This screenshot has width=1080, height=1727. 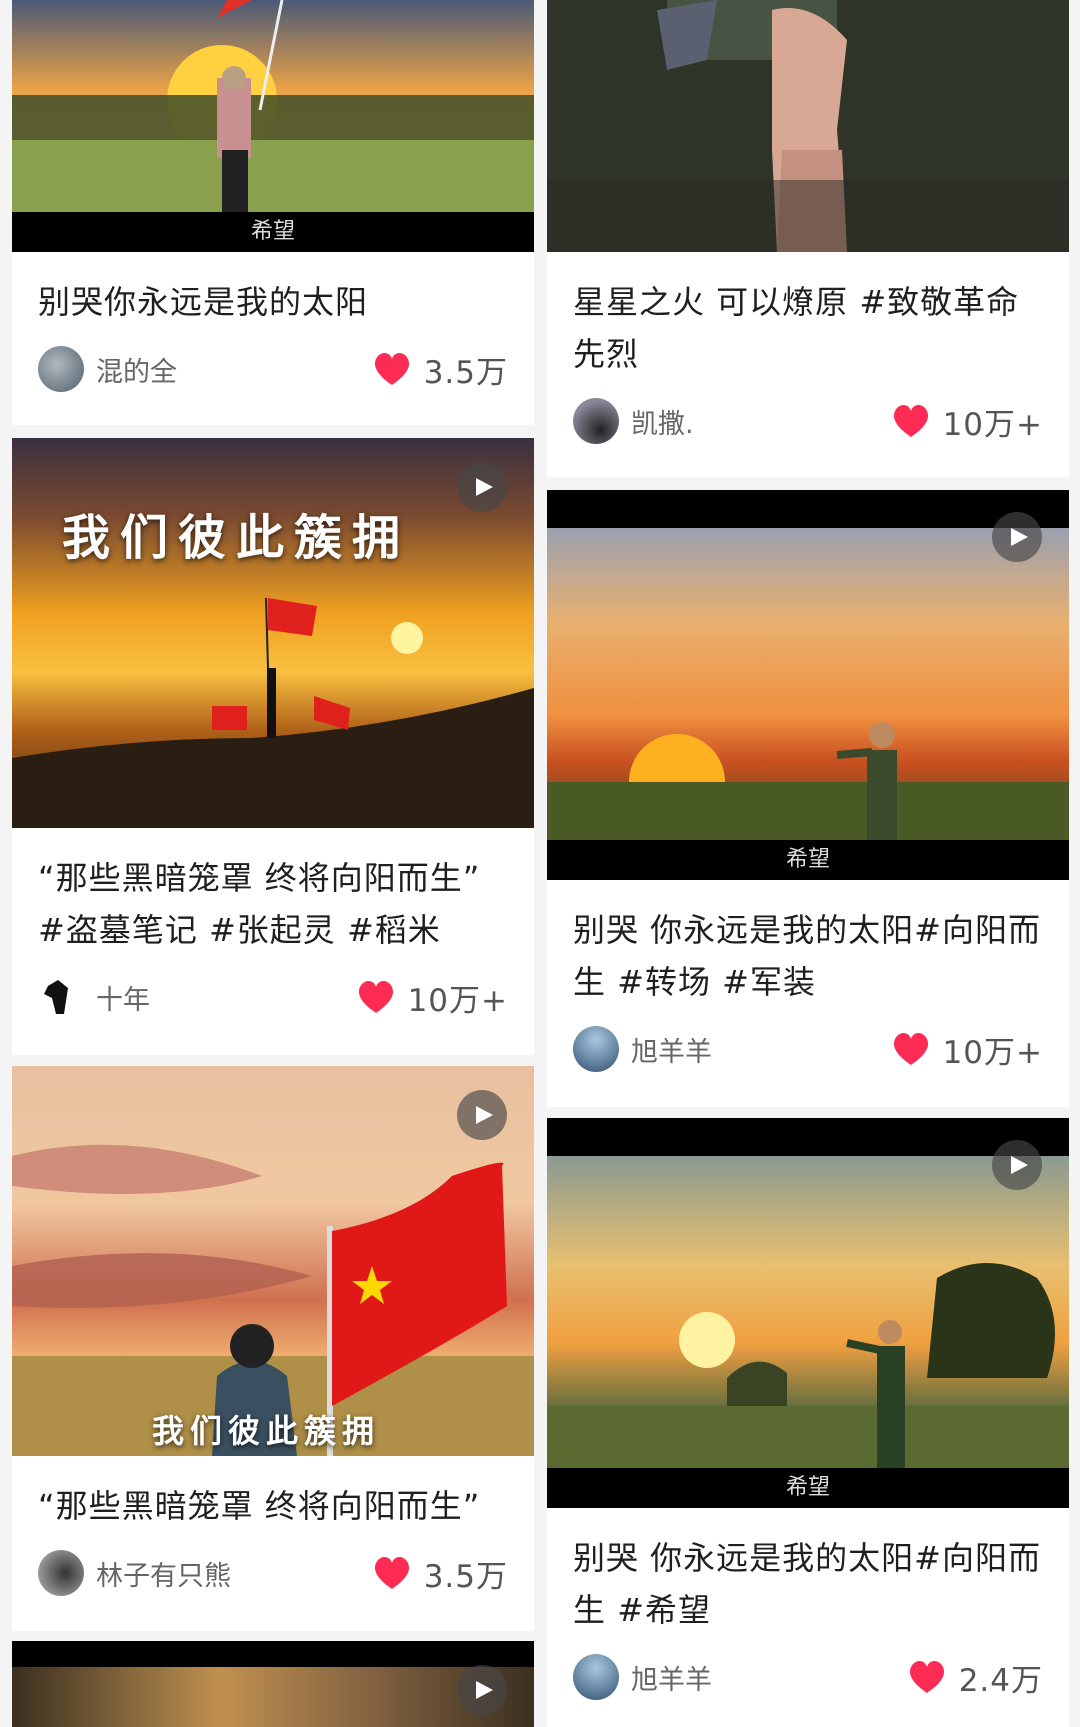 What do you see at coordinates (273, 1506) in the screenshot?
I see `video-title: “那些黑暗笼罩 终将向阳而生”` at bounding box center [273, 1506].